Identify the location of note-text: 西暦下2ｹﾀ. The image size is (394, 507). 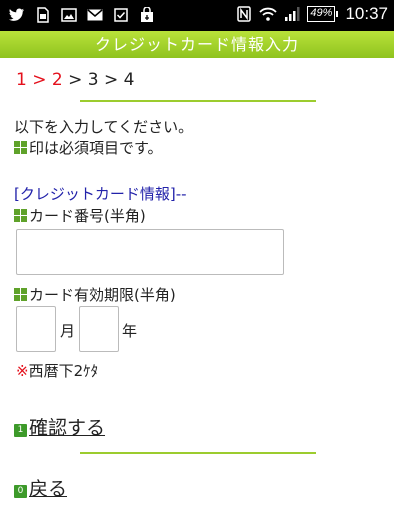
(63, 371).